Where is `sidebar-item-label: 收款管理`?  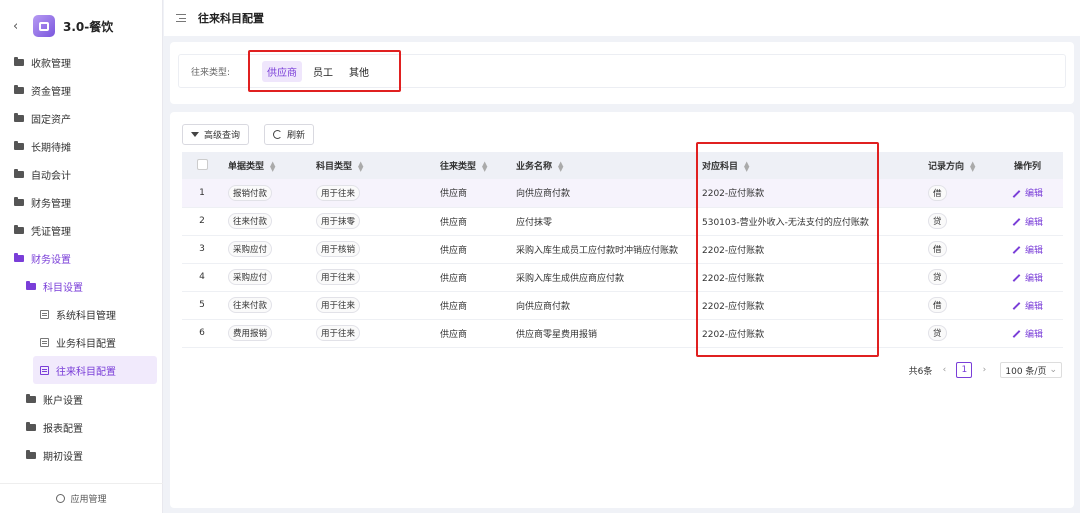
sidebar-item-label: 收款管理 is located at coordinates (51, 64).